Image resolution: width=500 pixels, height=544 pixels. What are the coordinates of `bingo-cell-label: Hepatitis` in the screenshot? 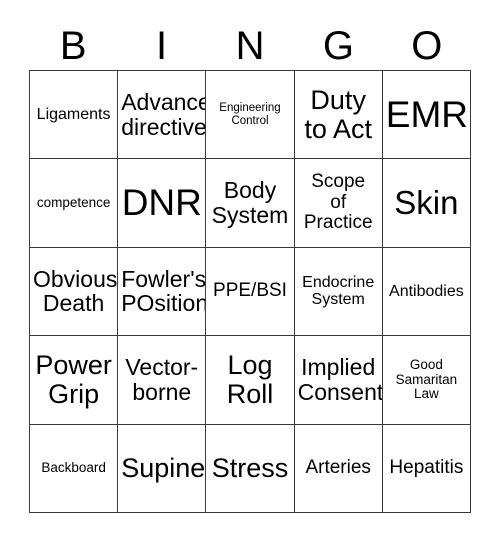 It's located at (426, 468).